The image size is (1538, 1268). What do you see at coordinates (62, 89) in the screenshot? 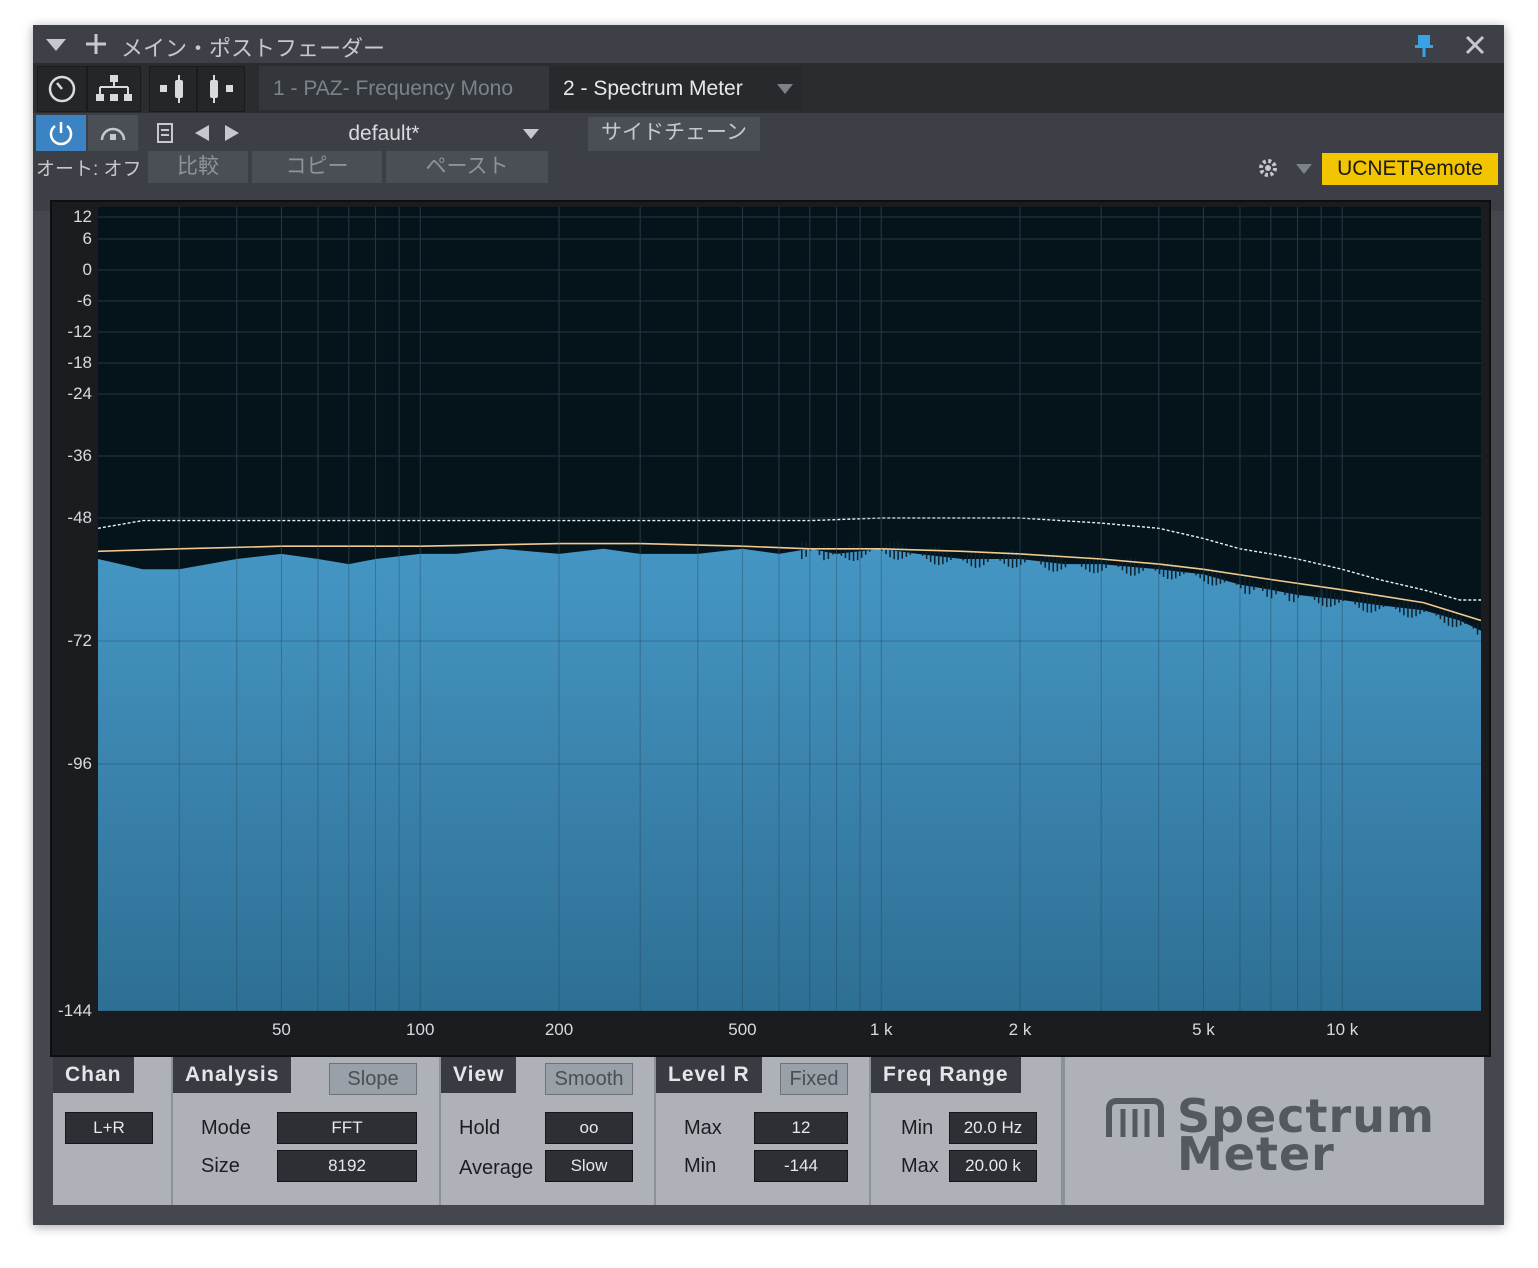
I see `routing-clock-button` at bounding box center [62, 89].